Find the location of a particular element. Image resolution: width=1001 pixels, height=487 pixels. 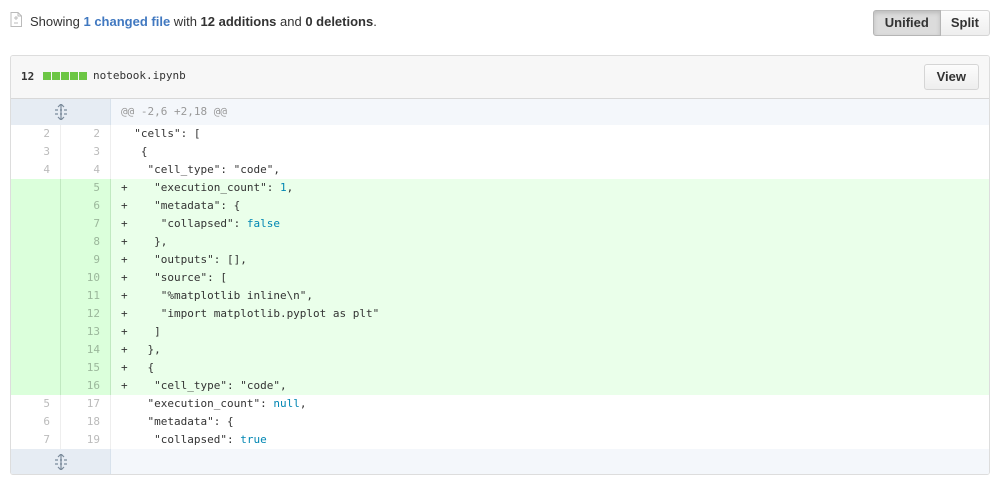

code-line: "metadata": { is located at coordinates (177, 421).